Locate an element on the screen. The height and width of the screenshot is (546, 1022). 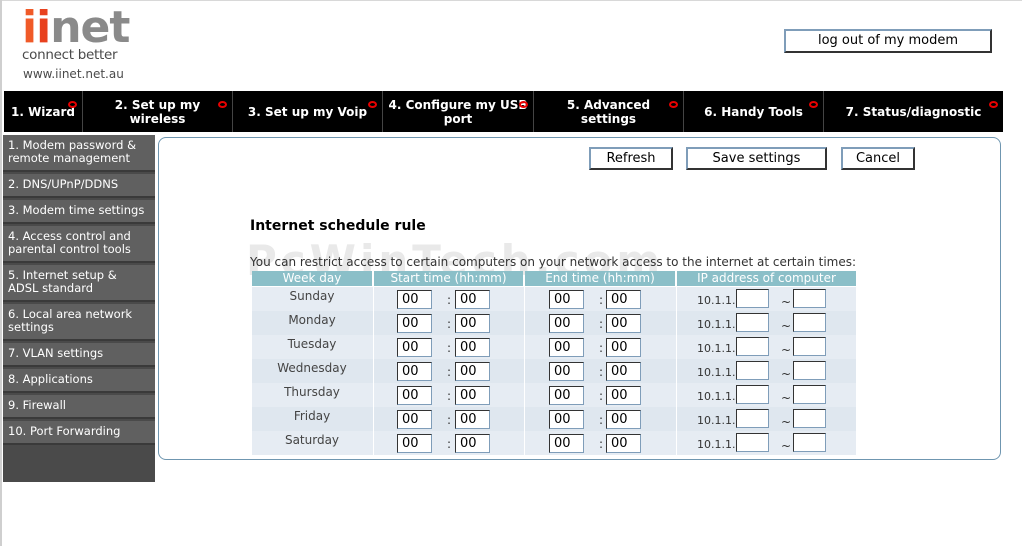
sidebar-item-applications: 8. Applications is located at coordinates (79, 381).